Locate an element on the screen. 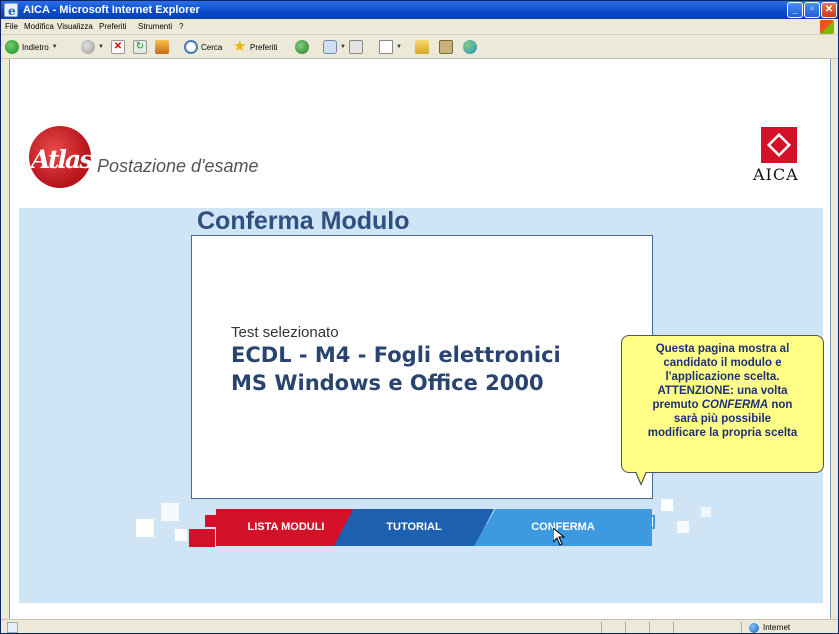 This screenshot has height=634, width=839. search-button: Cerca is located at coordinates (203, 47).